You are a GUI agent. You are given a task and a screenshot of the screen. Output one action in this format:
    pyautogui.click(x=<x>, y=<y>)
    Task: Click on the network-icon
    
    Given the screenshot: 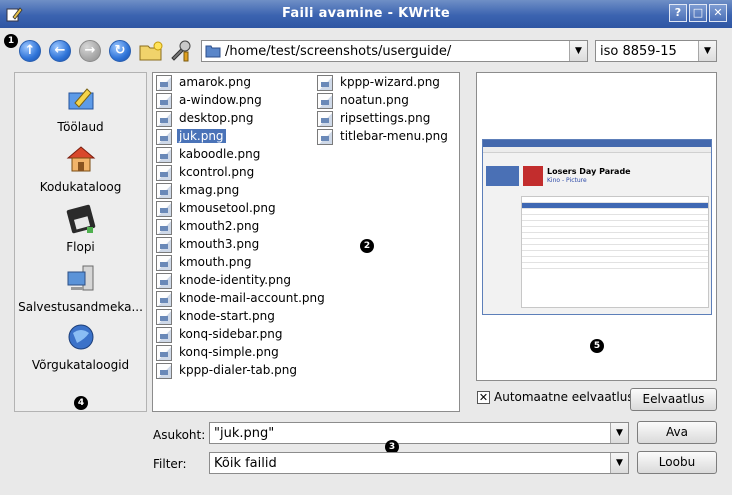 What is the action you would take?
    pyautogui.click(x=80, y=337)
    